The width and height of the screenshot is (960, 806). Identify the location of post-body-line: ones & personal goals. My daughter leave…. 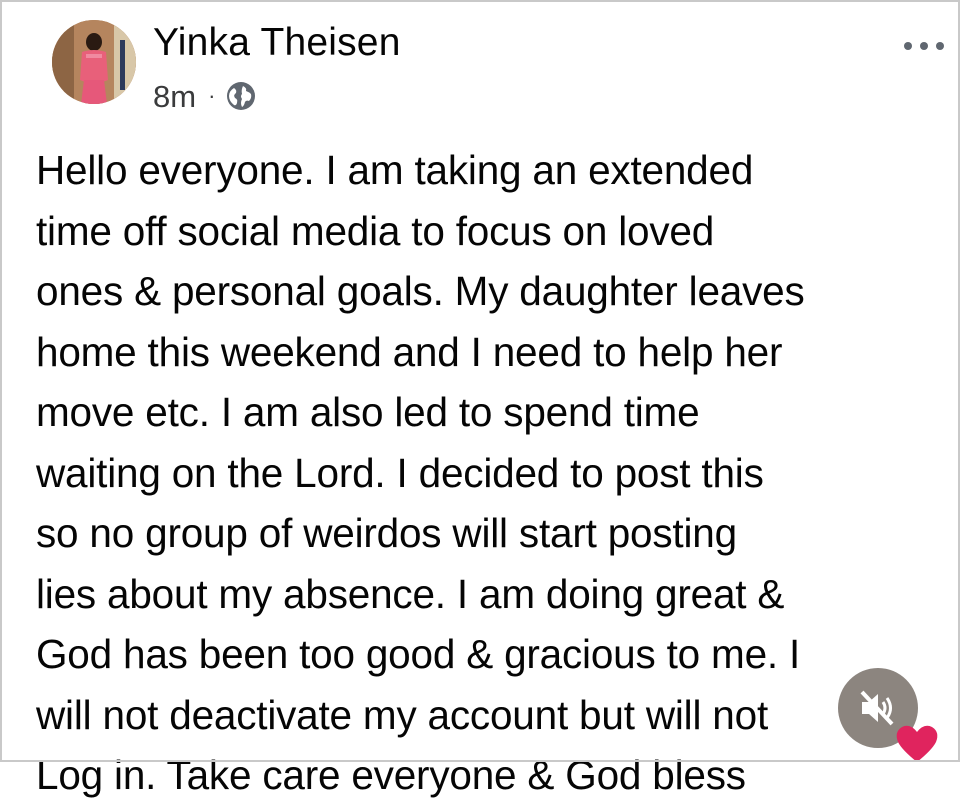
(420, 291).